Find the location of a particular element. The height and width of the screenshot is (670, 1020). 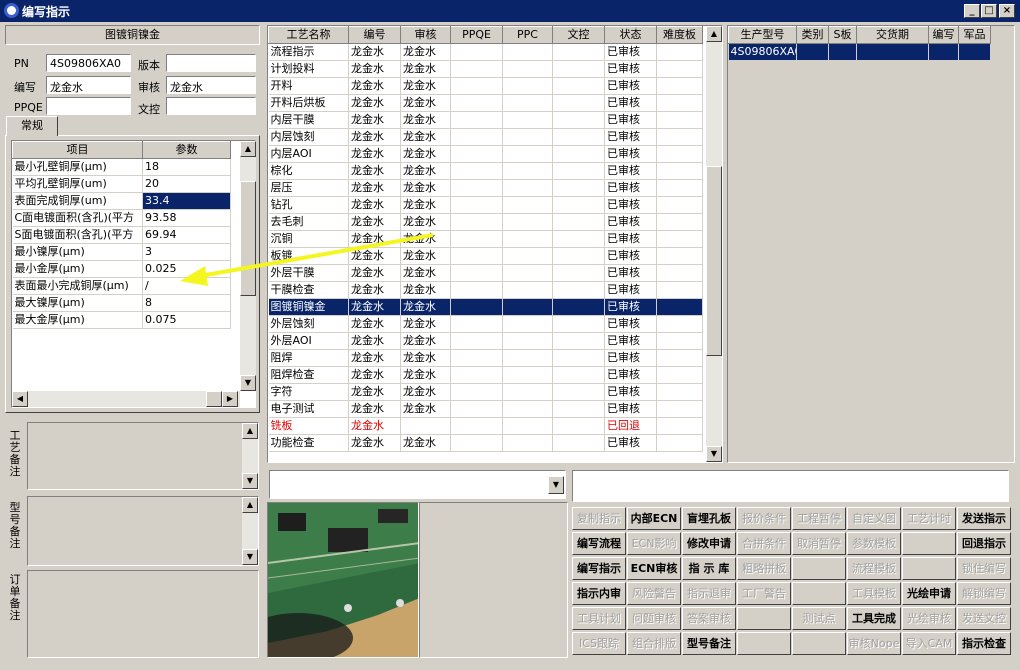

process-header: 状态 is located at coordinates (630, 35).